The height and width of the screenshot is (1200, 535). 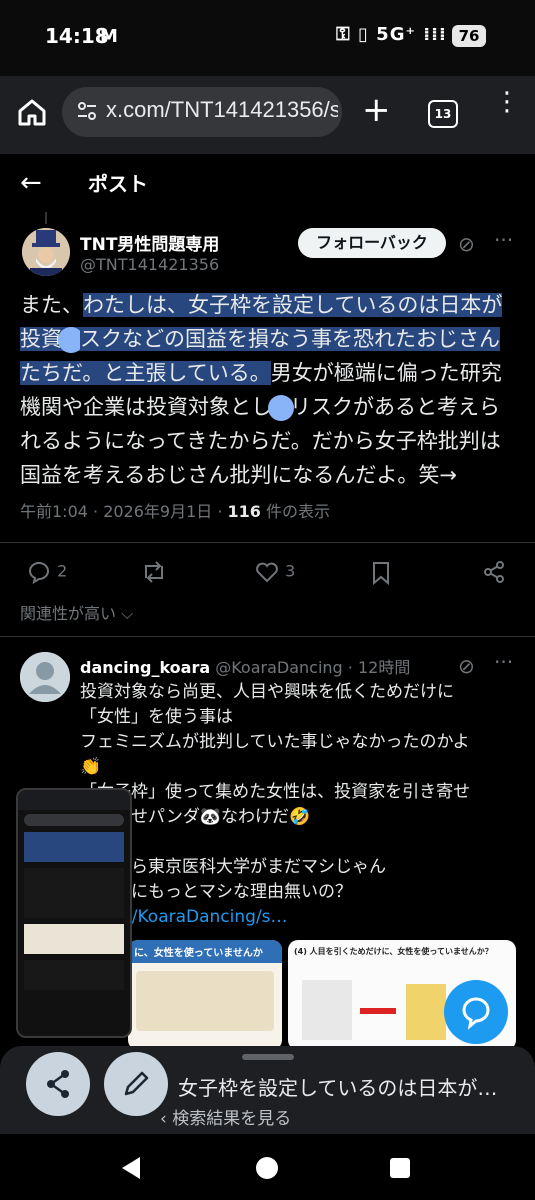 I want to click on default-avatar-icon, so click(x=45, y=677).